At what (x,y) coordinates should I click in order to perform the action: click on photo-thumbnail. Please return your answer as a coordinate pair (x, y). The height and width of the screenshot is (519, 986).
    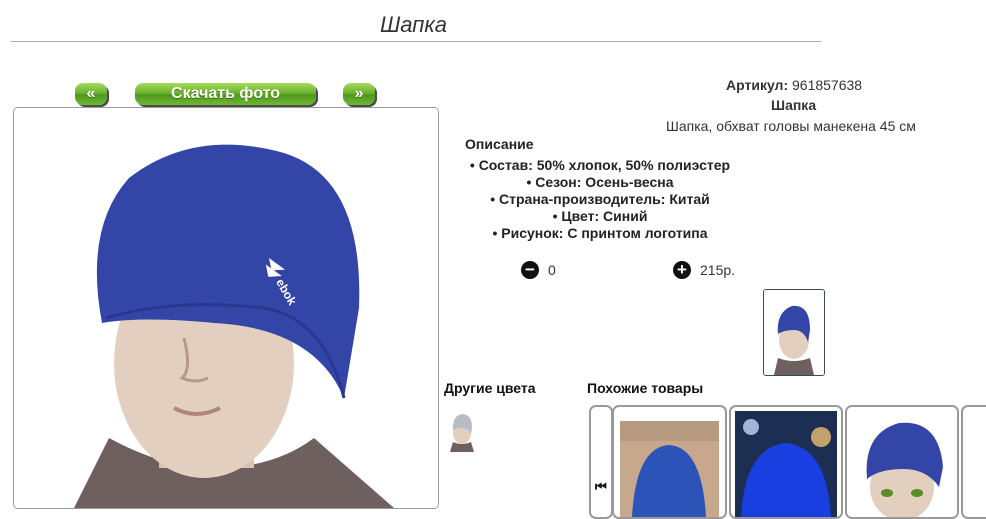
    Looking at the image, I should click on (794, 332).